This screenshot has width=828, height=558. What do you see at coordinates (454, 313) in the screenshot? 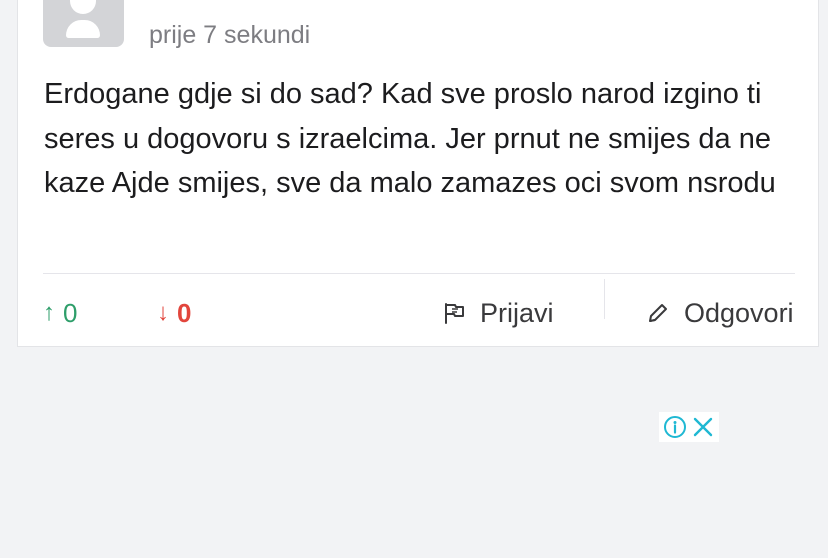
I see `flag-icon` at bounding box center [454, 313].